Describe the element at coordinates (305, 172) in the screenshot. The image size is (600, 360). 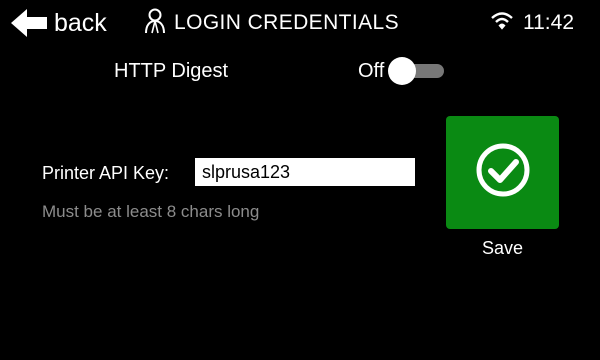
I see `api-key-input` at that location.